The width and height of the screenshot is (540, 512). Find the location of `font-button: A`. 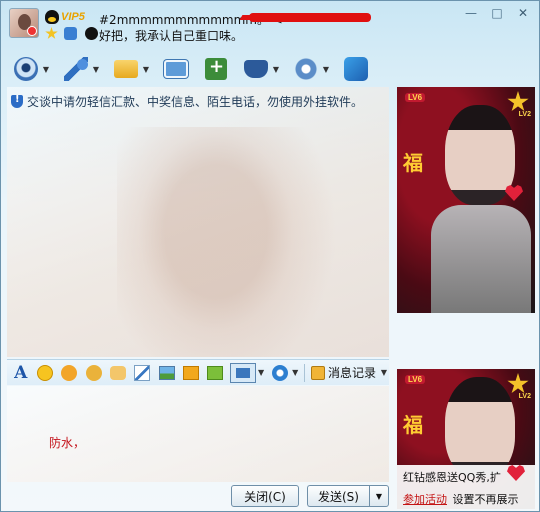

font-button: A is located at coordinates (20, 373).